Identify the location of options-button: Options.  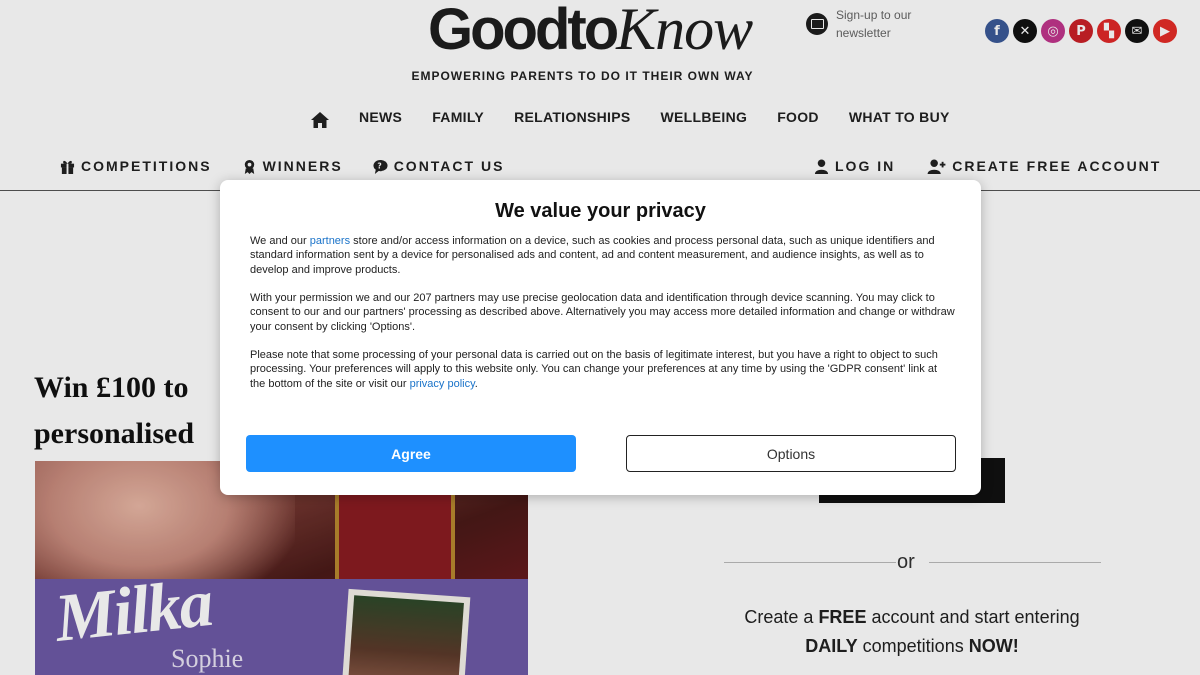
(791, 453).